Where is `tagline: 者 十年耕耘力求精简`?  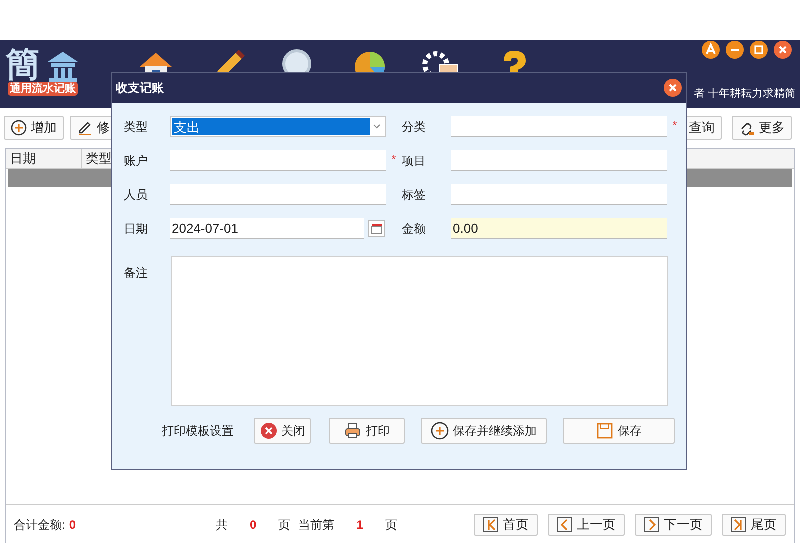 tagline: 者 十年耕耘力求精简 is located at coordinates (745, 94).